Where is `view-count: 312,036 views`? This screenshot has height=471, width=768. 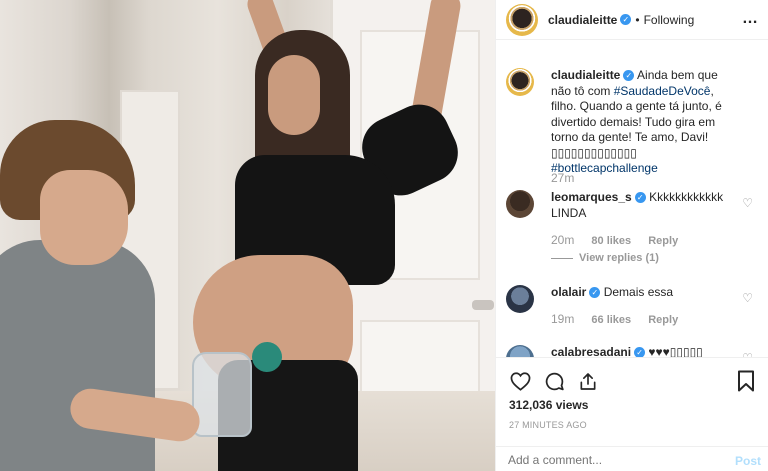 view-count: 312,036 views is located at coordinates (548, 405).